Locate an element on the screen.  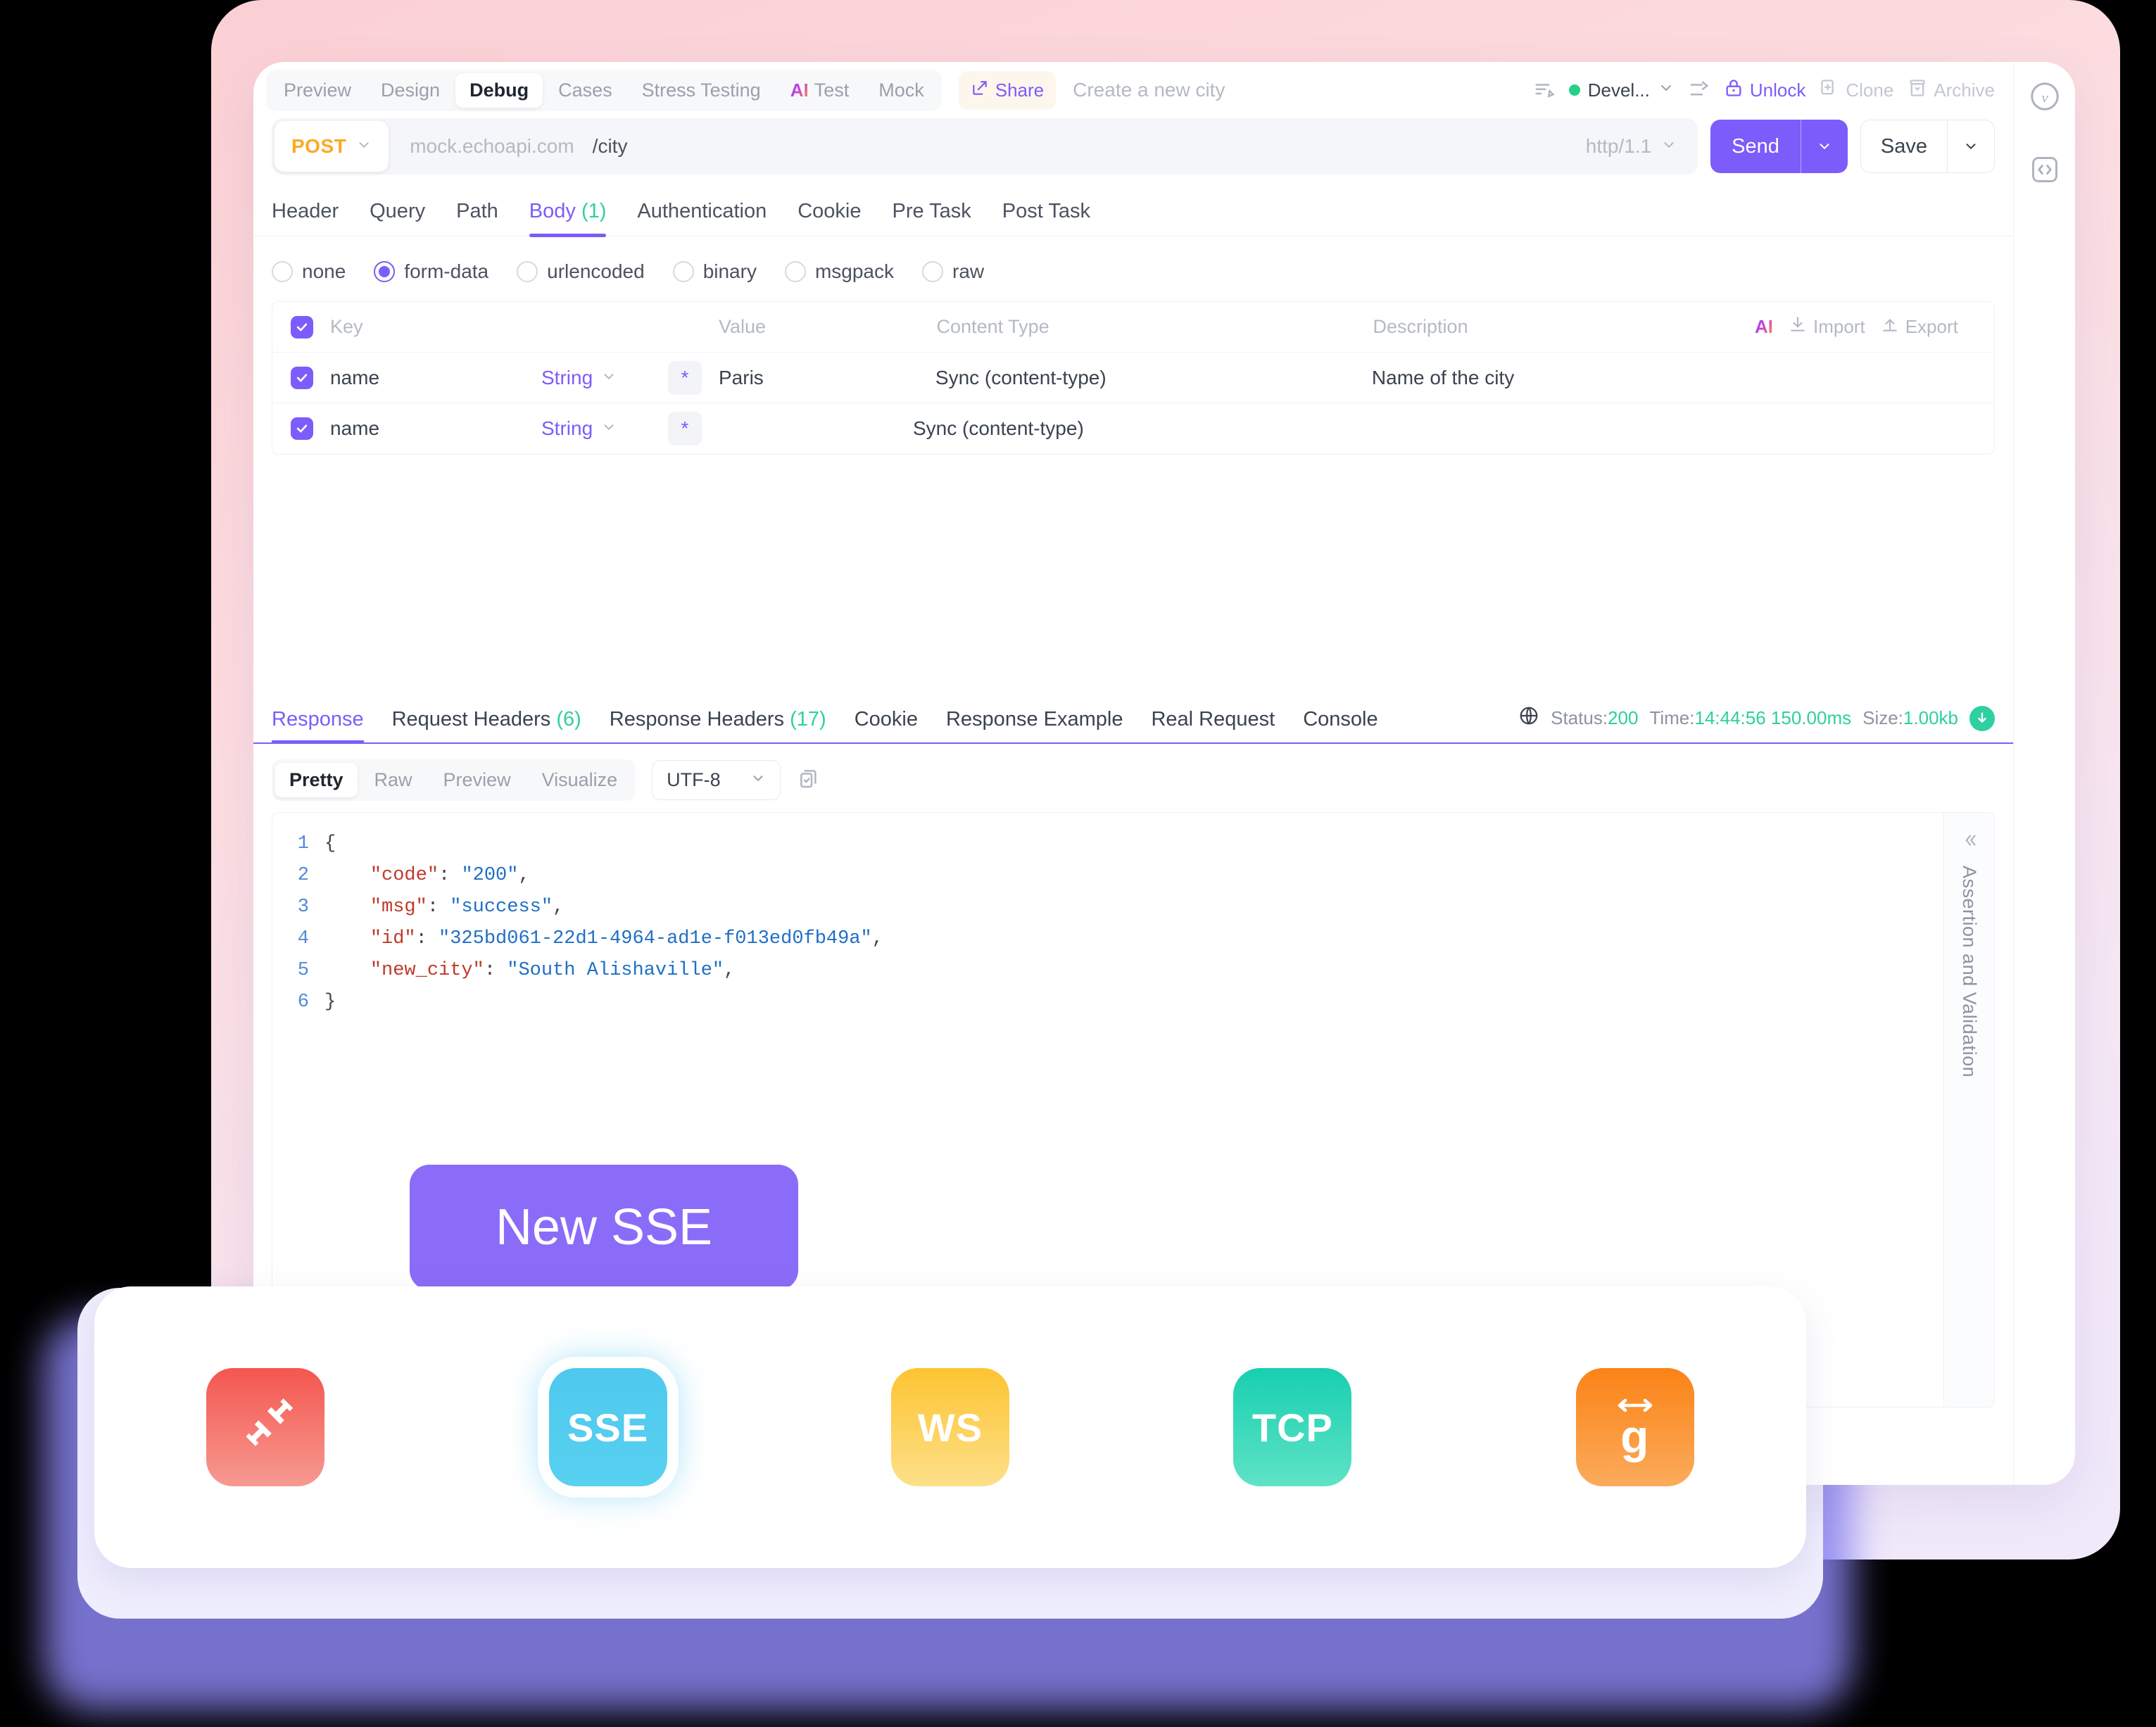
response-tab-real-request: Real Request is located at coordinates (1213, 725).